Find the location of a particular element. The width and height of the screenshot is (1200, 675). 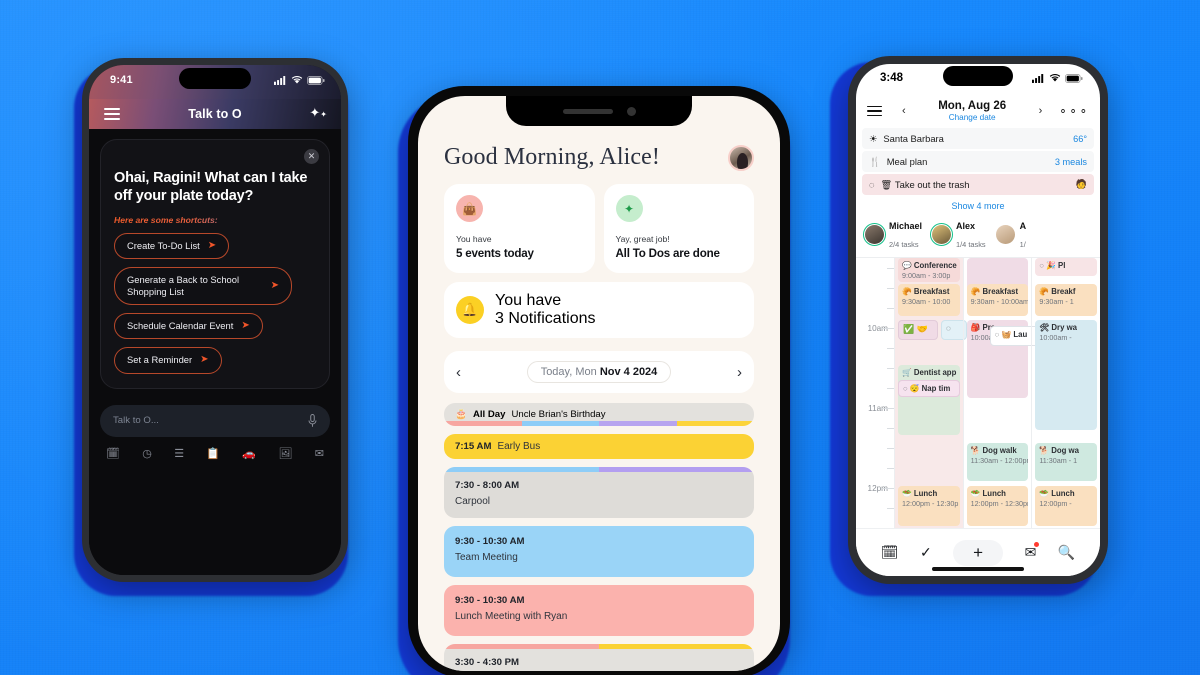

tab-search: 🔍 is located at coordinates (1066, 552).